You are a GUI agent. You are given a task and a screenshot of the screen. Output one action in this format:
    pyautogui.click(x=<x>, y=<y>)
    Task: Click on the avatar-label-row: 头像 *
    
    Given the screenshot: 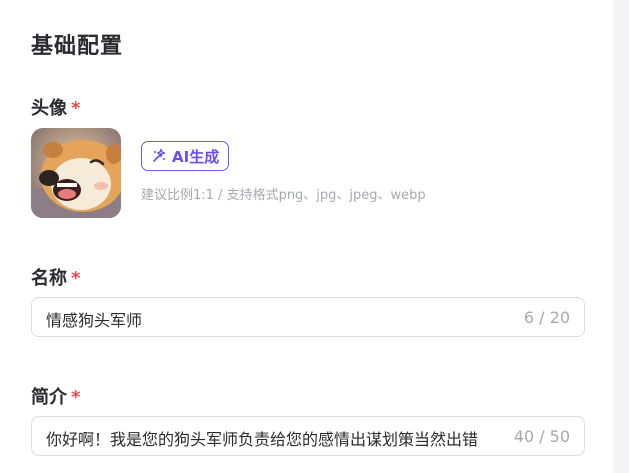 What is the action you would take?
    pyautogui.click(x=55, y=107)
    